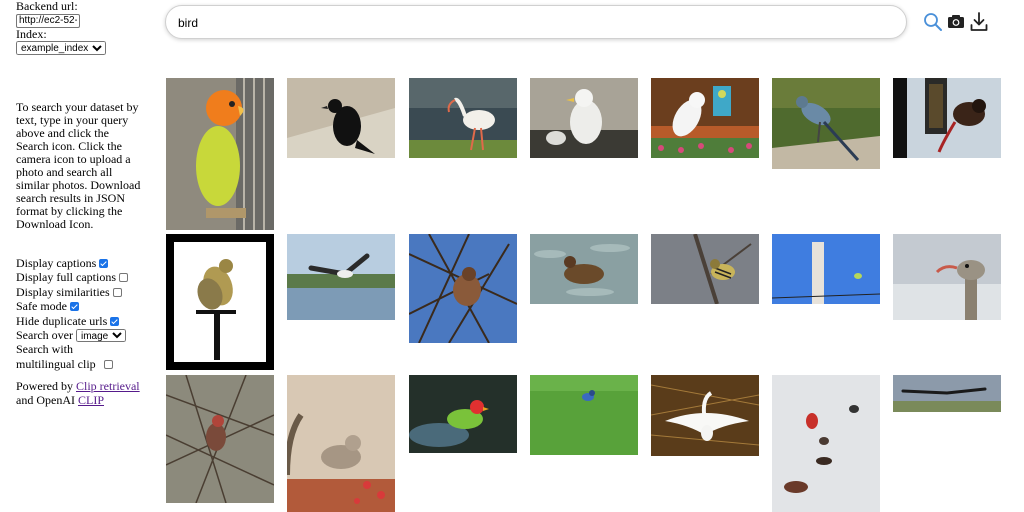 The width and height of the screenshot is (1024, 512). Describe the element at coordinates (463, 118) in the screenshot. I see `result-image-ibis` at that location.